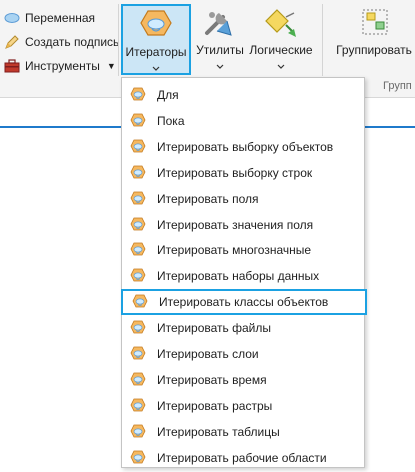  What do you see at coordinates (220, 50) in the screenshot?
I see `utilities-label: Утилиты` at bounding box center [220, 50].